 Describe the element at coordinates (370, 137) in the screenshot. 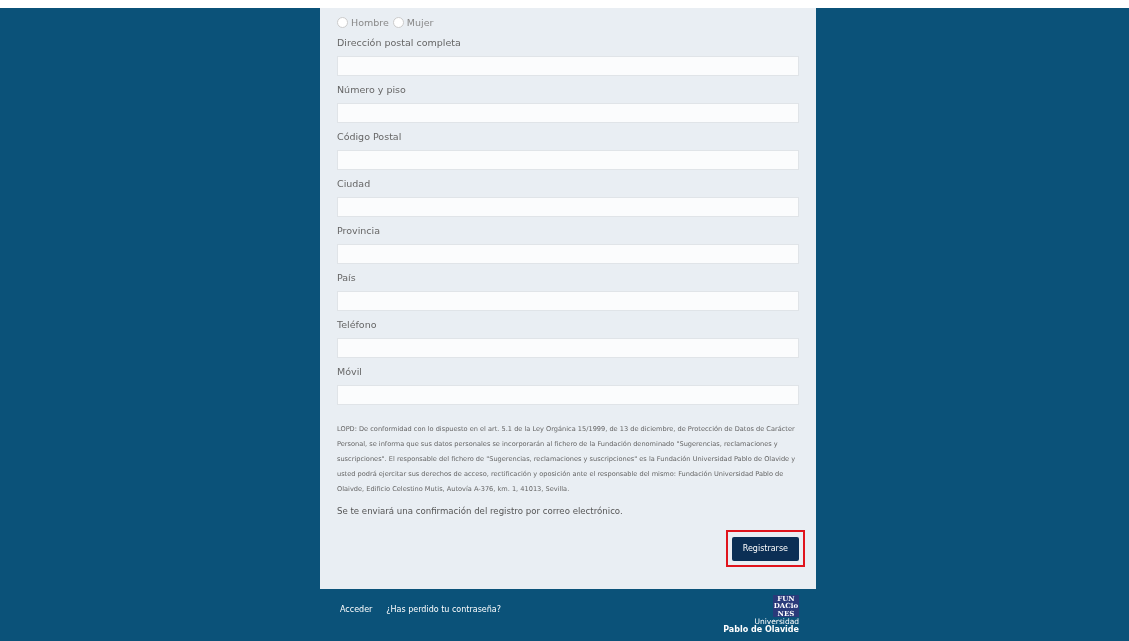

I see `field-label: Código Postal` at that location.